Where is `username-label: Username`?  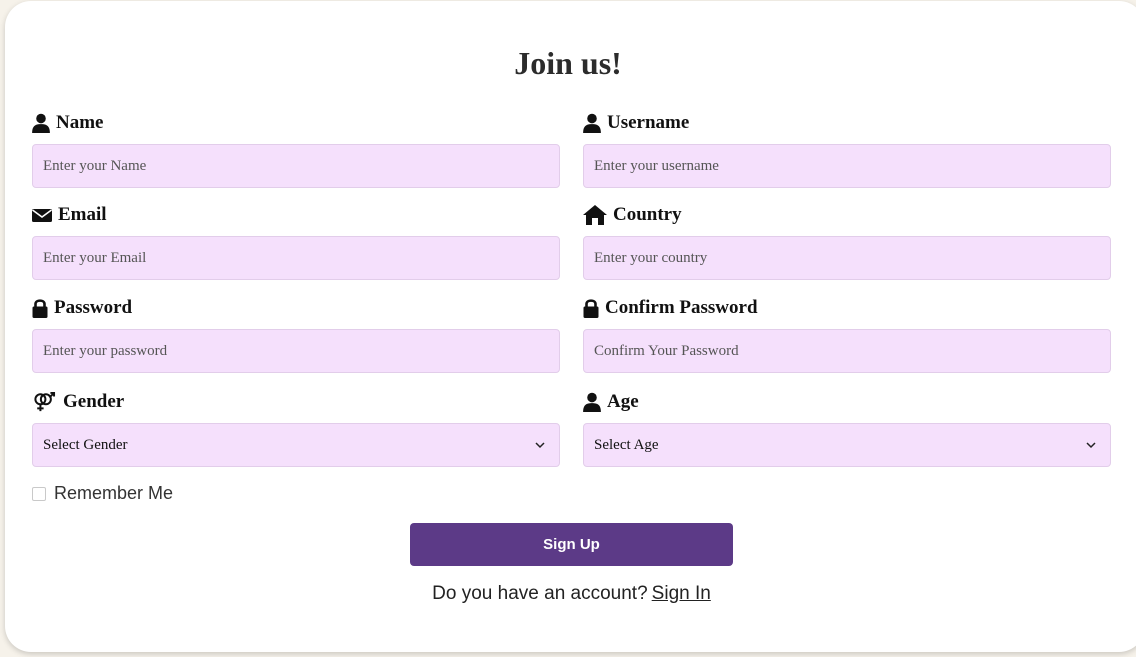
username-label: Username is located at coordinates (847, 123).